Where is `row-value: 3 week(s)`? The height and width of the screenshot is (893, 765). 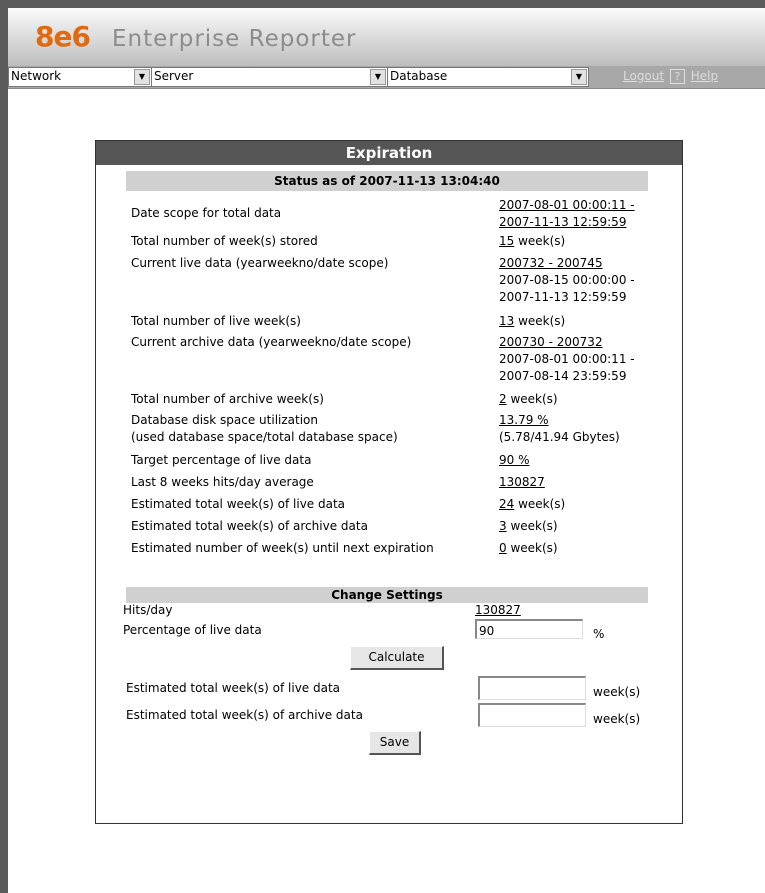 row-value: 3 week(s) is located at coordinates (528, 526).